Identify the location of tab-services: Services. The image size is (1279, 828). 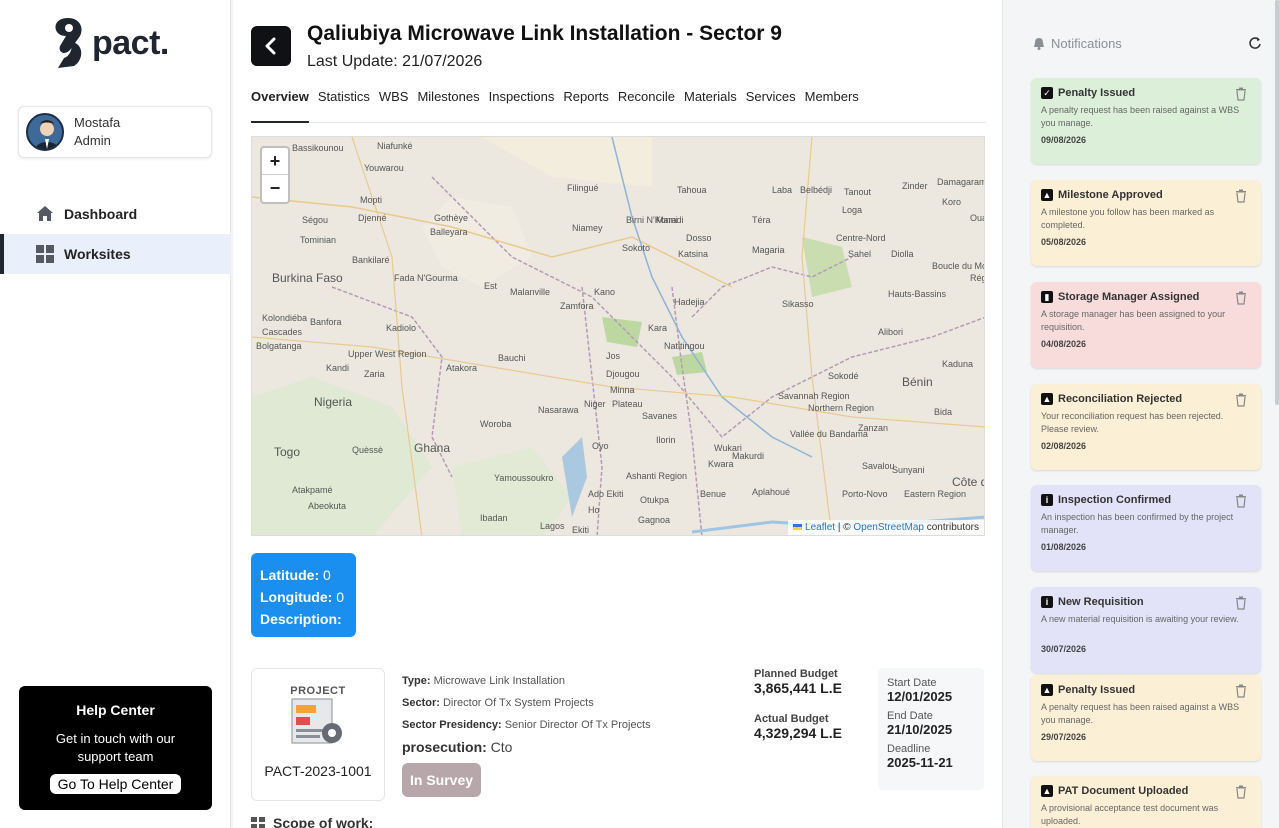
(771, 104).